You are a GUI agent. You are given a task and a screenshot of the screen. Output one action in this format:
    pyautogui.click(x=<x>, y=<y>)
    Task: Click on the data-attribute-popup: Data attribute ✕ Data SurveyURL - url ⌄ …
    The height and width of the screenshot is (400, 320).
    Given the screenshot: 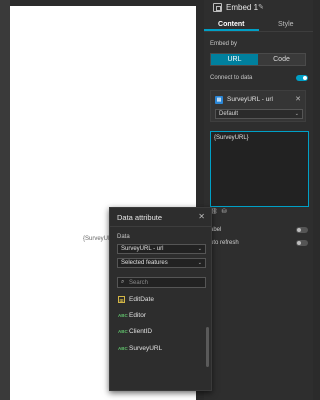 What is the action you would take?
    pyautogui.click(x=160, y=299)
    